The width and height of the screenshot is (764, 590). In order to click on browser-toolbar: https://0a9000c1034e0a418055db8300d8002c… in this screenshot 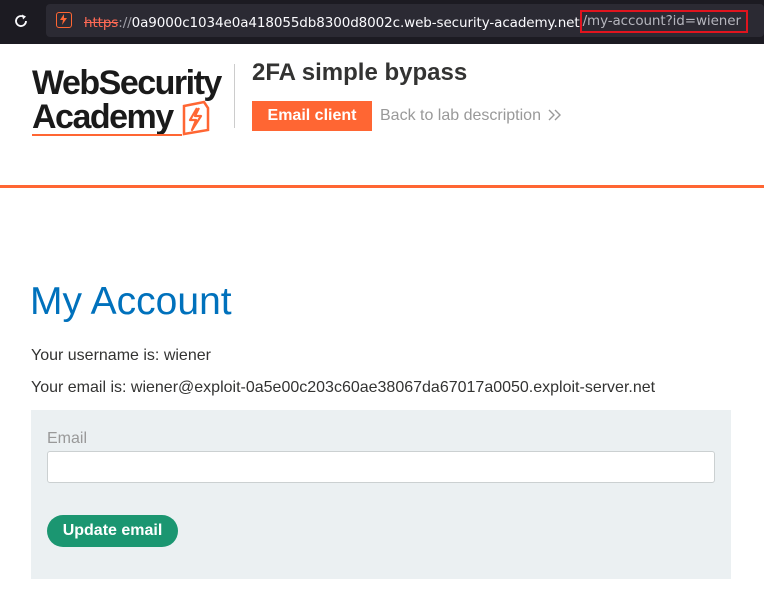, I will do `click(382, 22)`.